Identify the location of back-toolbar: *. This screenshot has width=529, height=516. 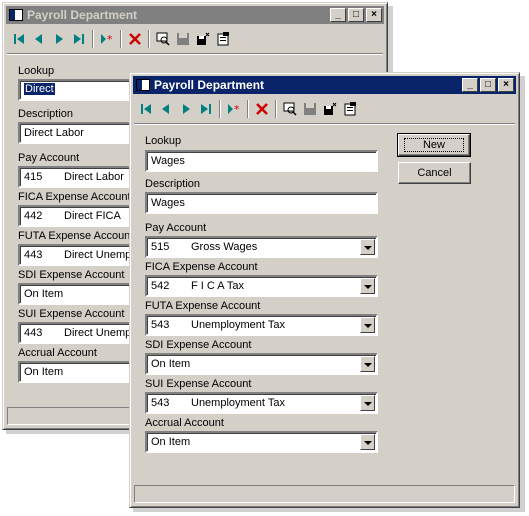
(195, 39).